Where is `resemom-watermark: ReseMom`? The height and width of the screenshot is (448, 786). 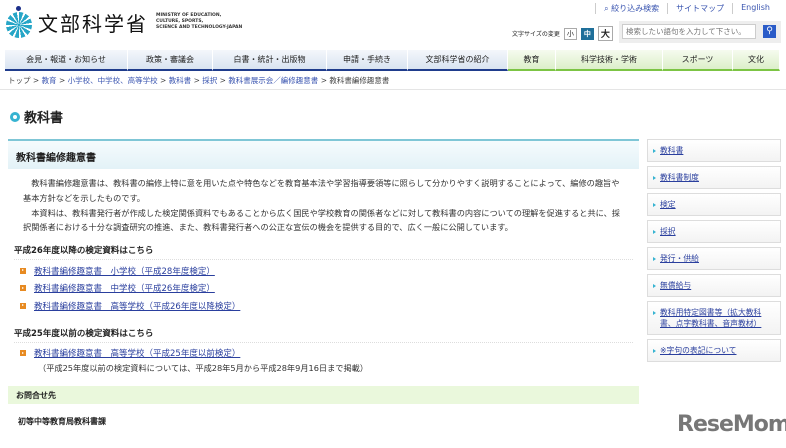 resemom-watermark: ReseMom is located at coordinates (731, 424).